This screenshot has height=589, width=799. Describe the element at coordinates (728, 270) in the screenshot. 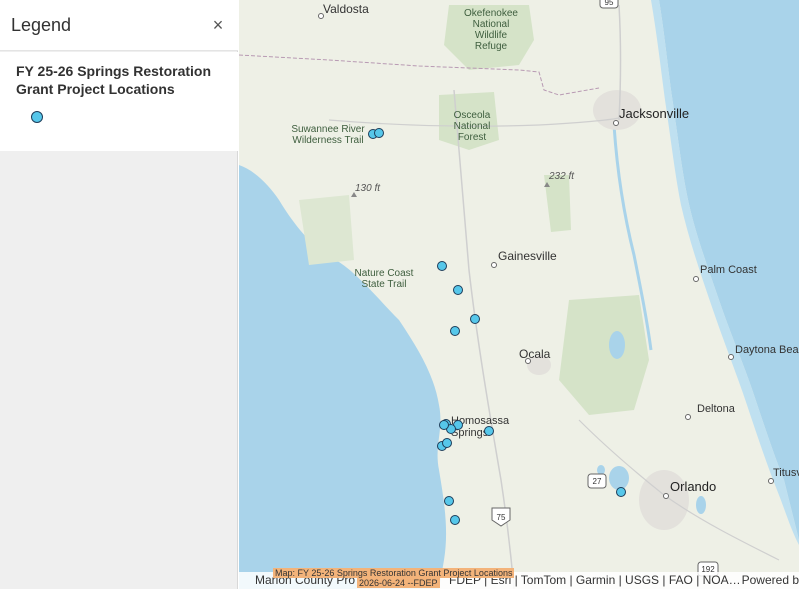

I see `city-label-palm-coast: Palm Coast` at that location.